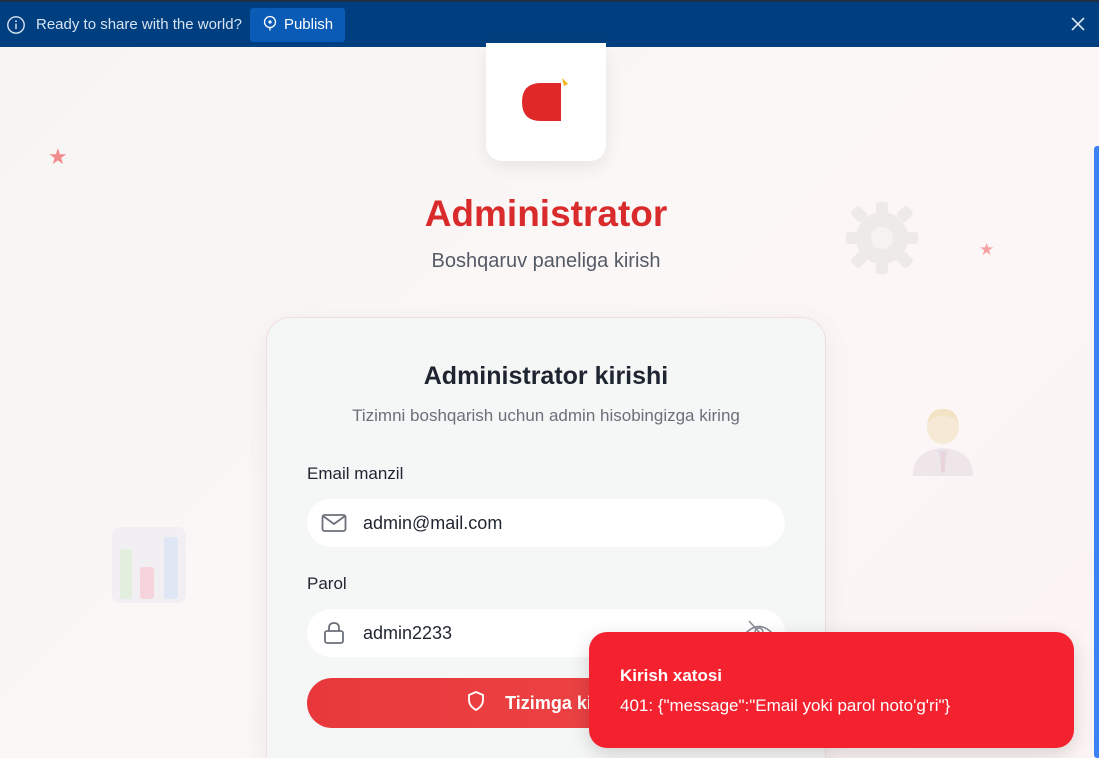 The width and height of the screenshot is (1099, 758). I want to click on email-field: admin@mail.com, so click(546, 523).